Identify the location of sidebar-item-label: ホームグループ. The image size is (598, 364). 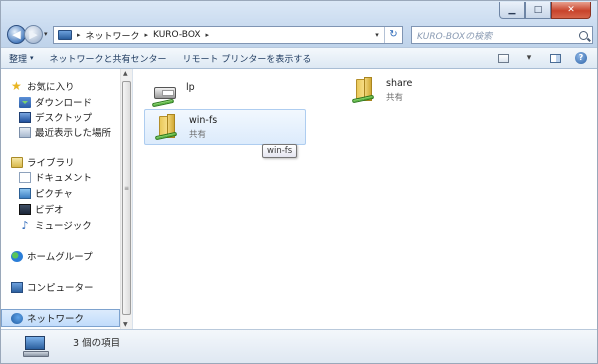
(60, 257).